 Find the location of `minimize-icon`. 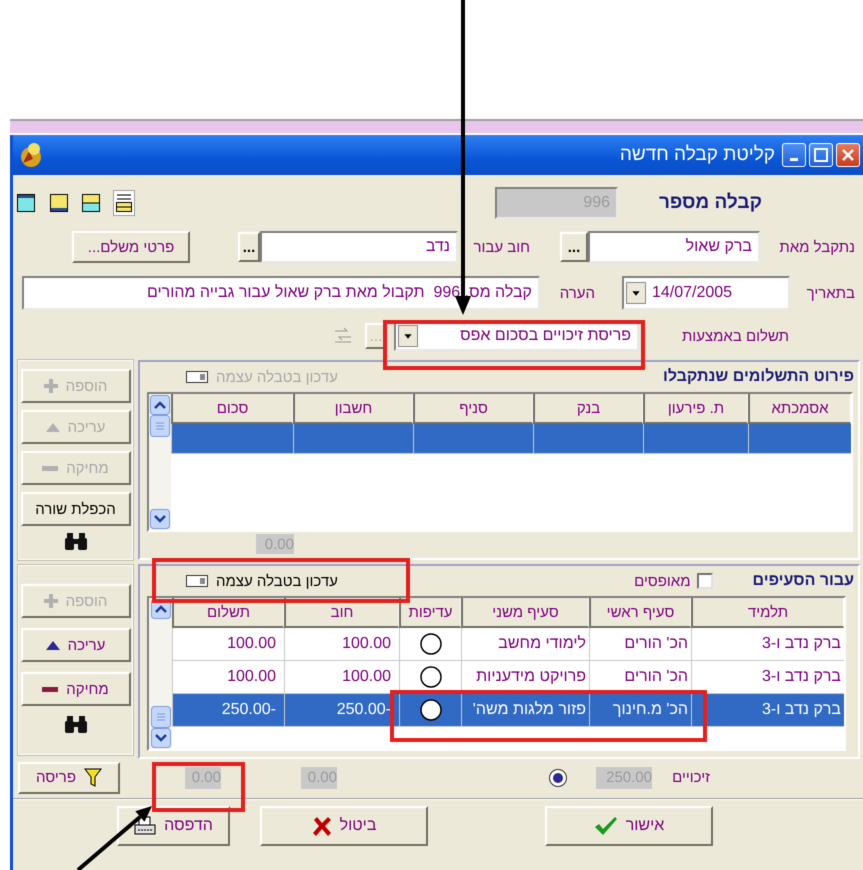

minimize-icon is located at coordinates (794, 159).